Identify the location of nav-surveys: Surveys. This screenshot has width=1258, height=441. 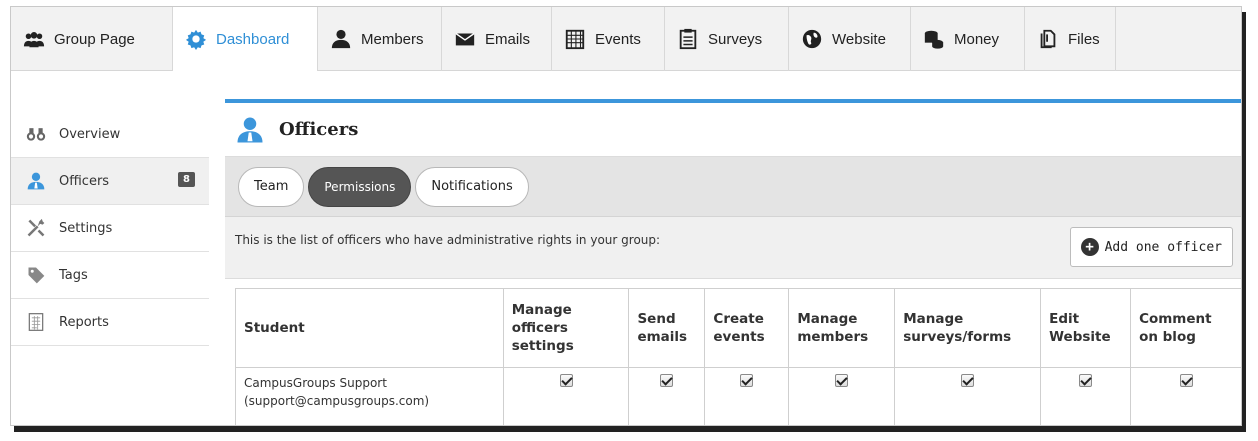
(727, 39).